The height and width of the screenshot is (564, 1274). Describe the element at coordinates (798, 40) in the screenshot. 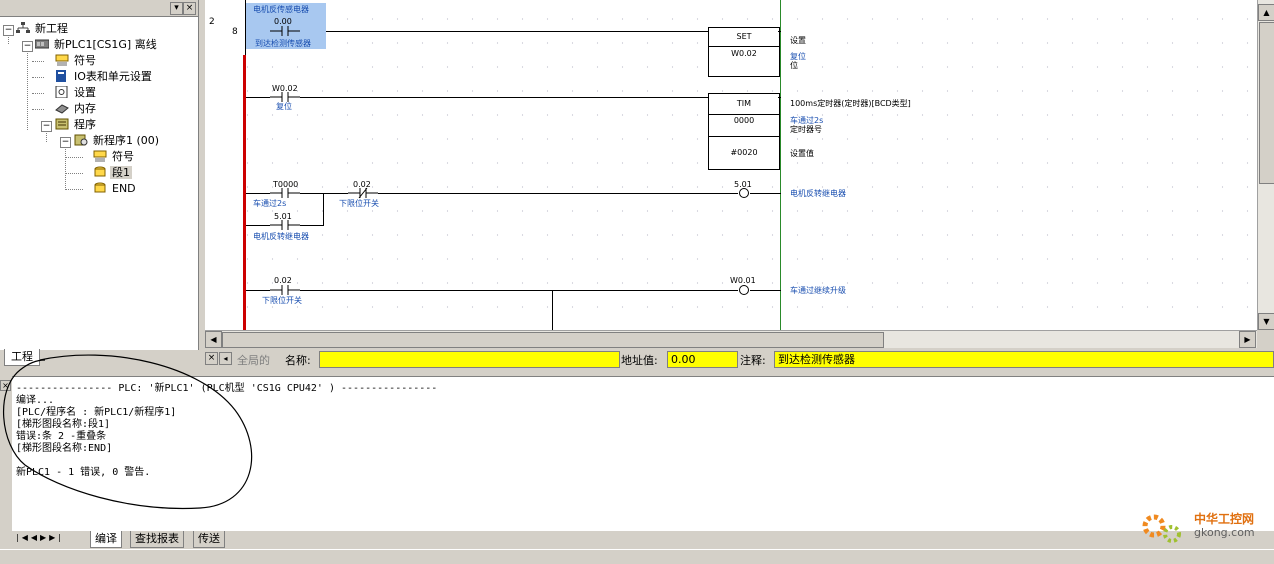

I see `set-comment: 设置` at that location.